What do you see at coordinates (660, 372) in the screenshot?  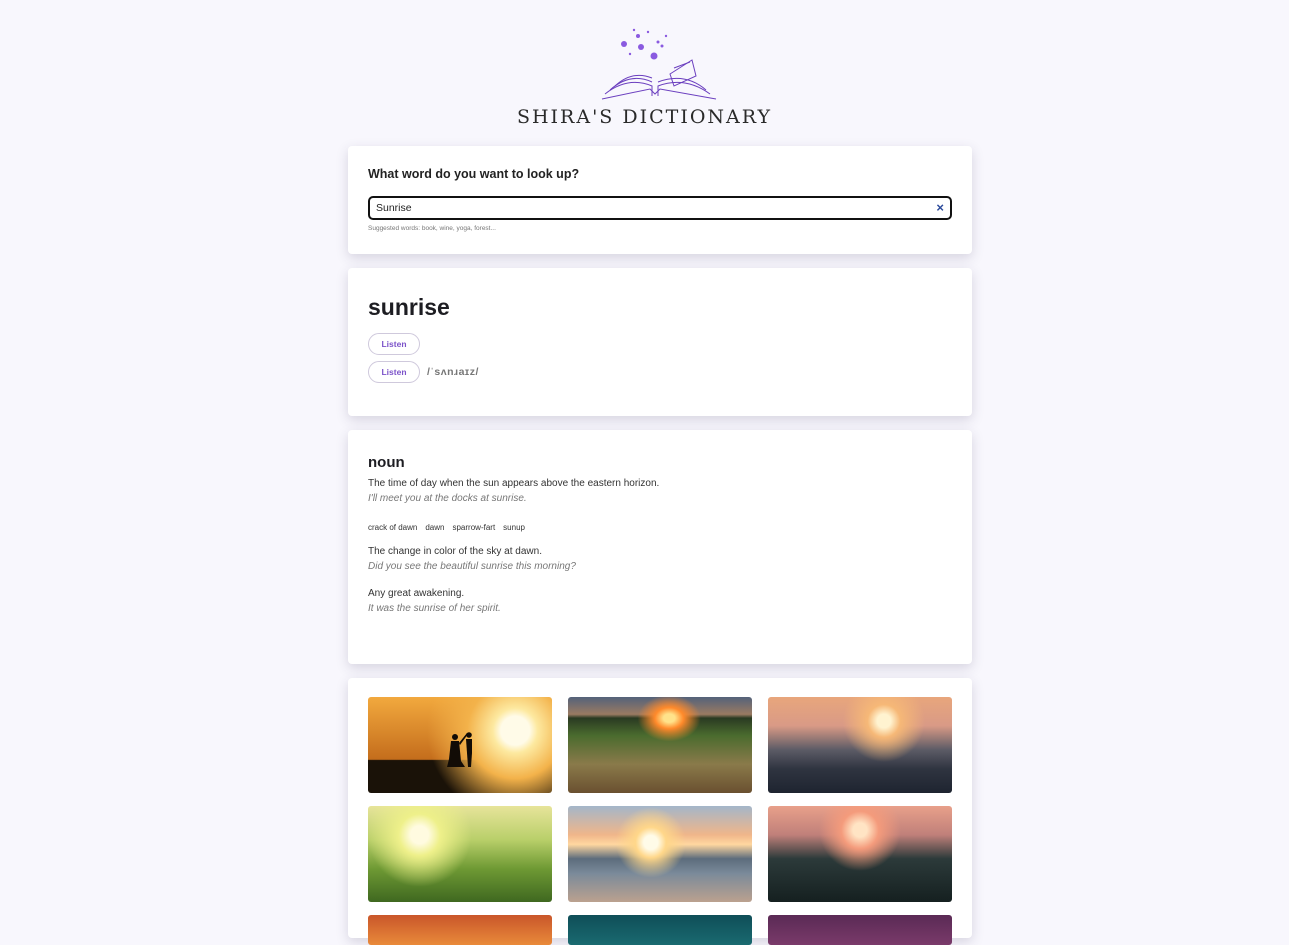 I see `listen-row: Listen /ˈsʌnɹaɪz/` at bounding box center [660, 372].